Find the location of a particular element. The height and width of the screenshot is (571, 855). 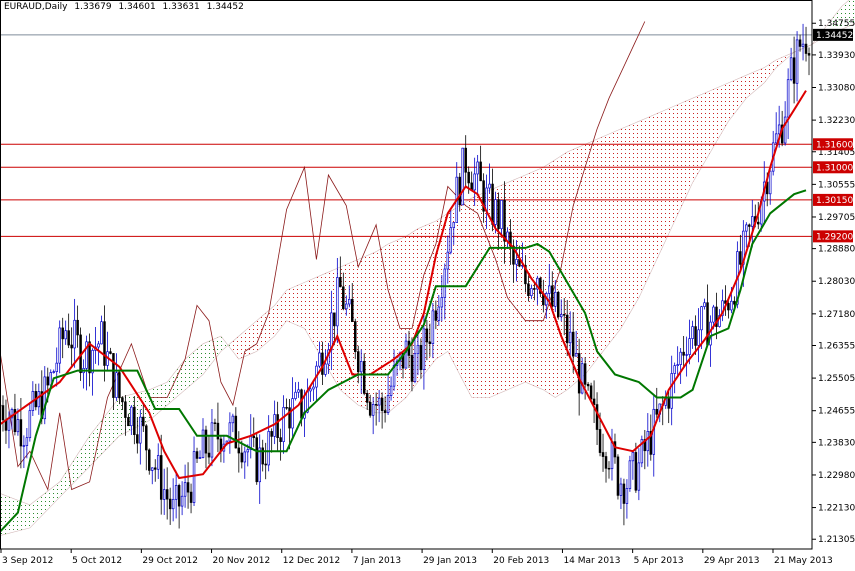

x-tick-label: 3 Sep 2012 is located at coordinates (27, 561).